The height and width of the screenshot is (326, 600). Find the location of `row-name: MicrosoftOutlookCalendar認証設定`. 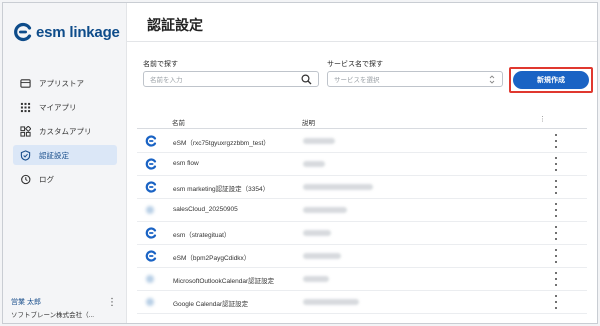

row-name: MicrosoftOutlookCalendar認証設定 is located at coordinates (224, 281).